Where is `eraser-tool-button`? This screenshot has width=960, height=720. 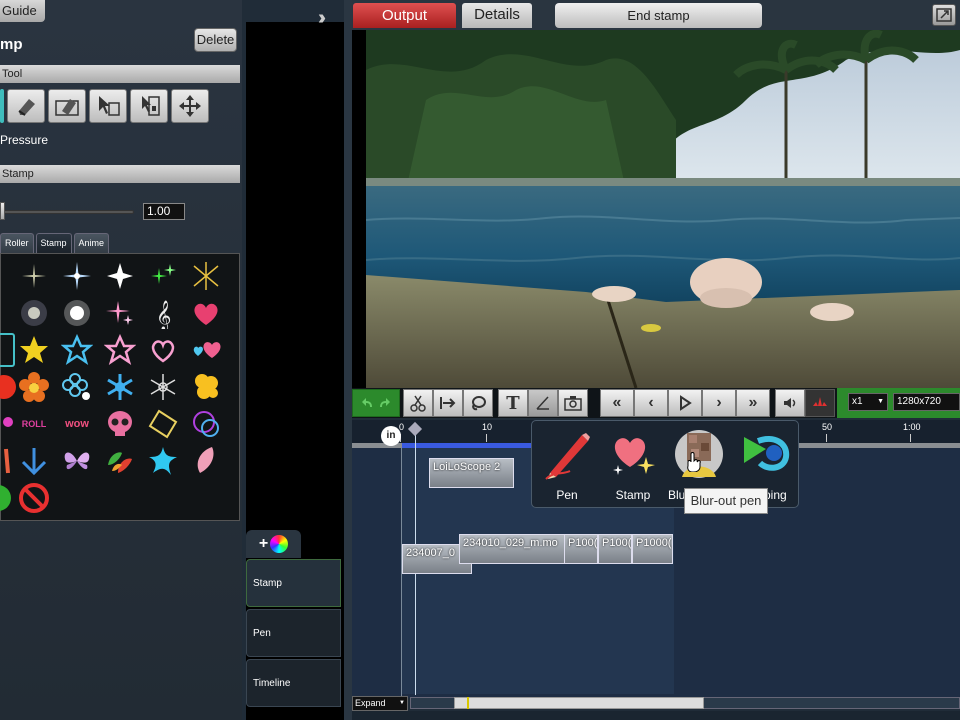
eraser-tool-button is located at coordinates (26, 106).